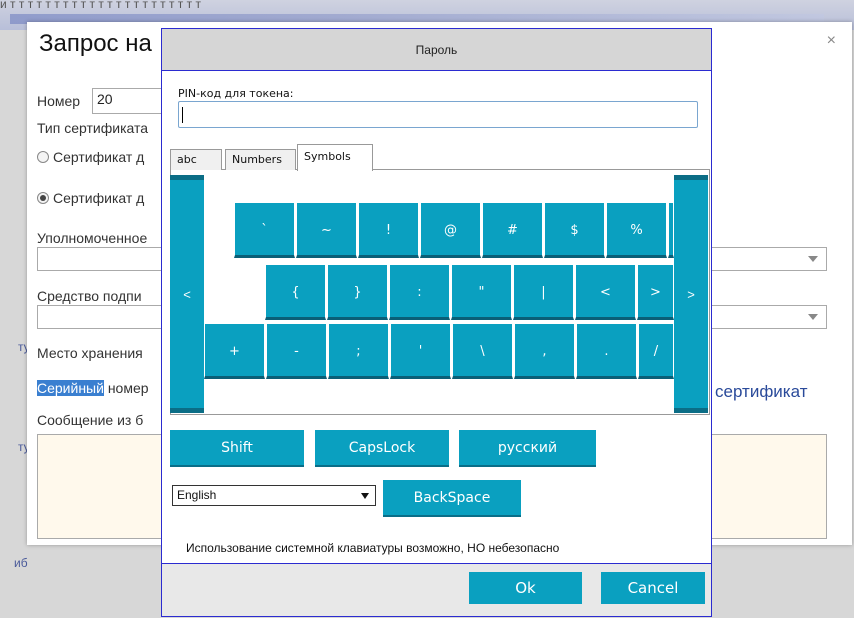 The image size is (854, 618). Describe the element at coordinates (655, 292) in the screenshot. I see `key-greater-than: >` at that location.